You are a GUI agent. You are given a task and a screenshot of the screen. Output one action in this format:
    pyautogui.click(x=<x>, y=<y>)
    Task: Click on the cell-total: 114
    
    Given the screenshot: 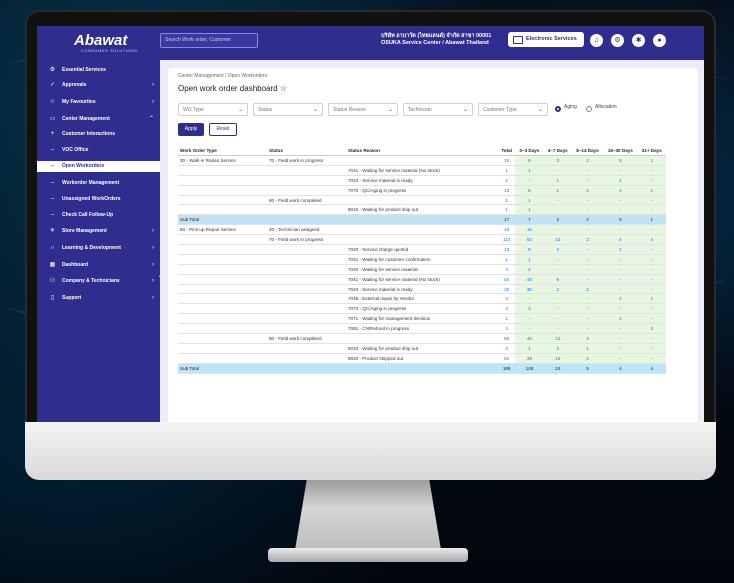 What is the action you would take?
    pyautogui.click(x=507, y=240)
    